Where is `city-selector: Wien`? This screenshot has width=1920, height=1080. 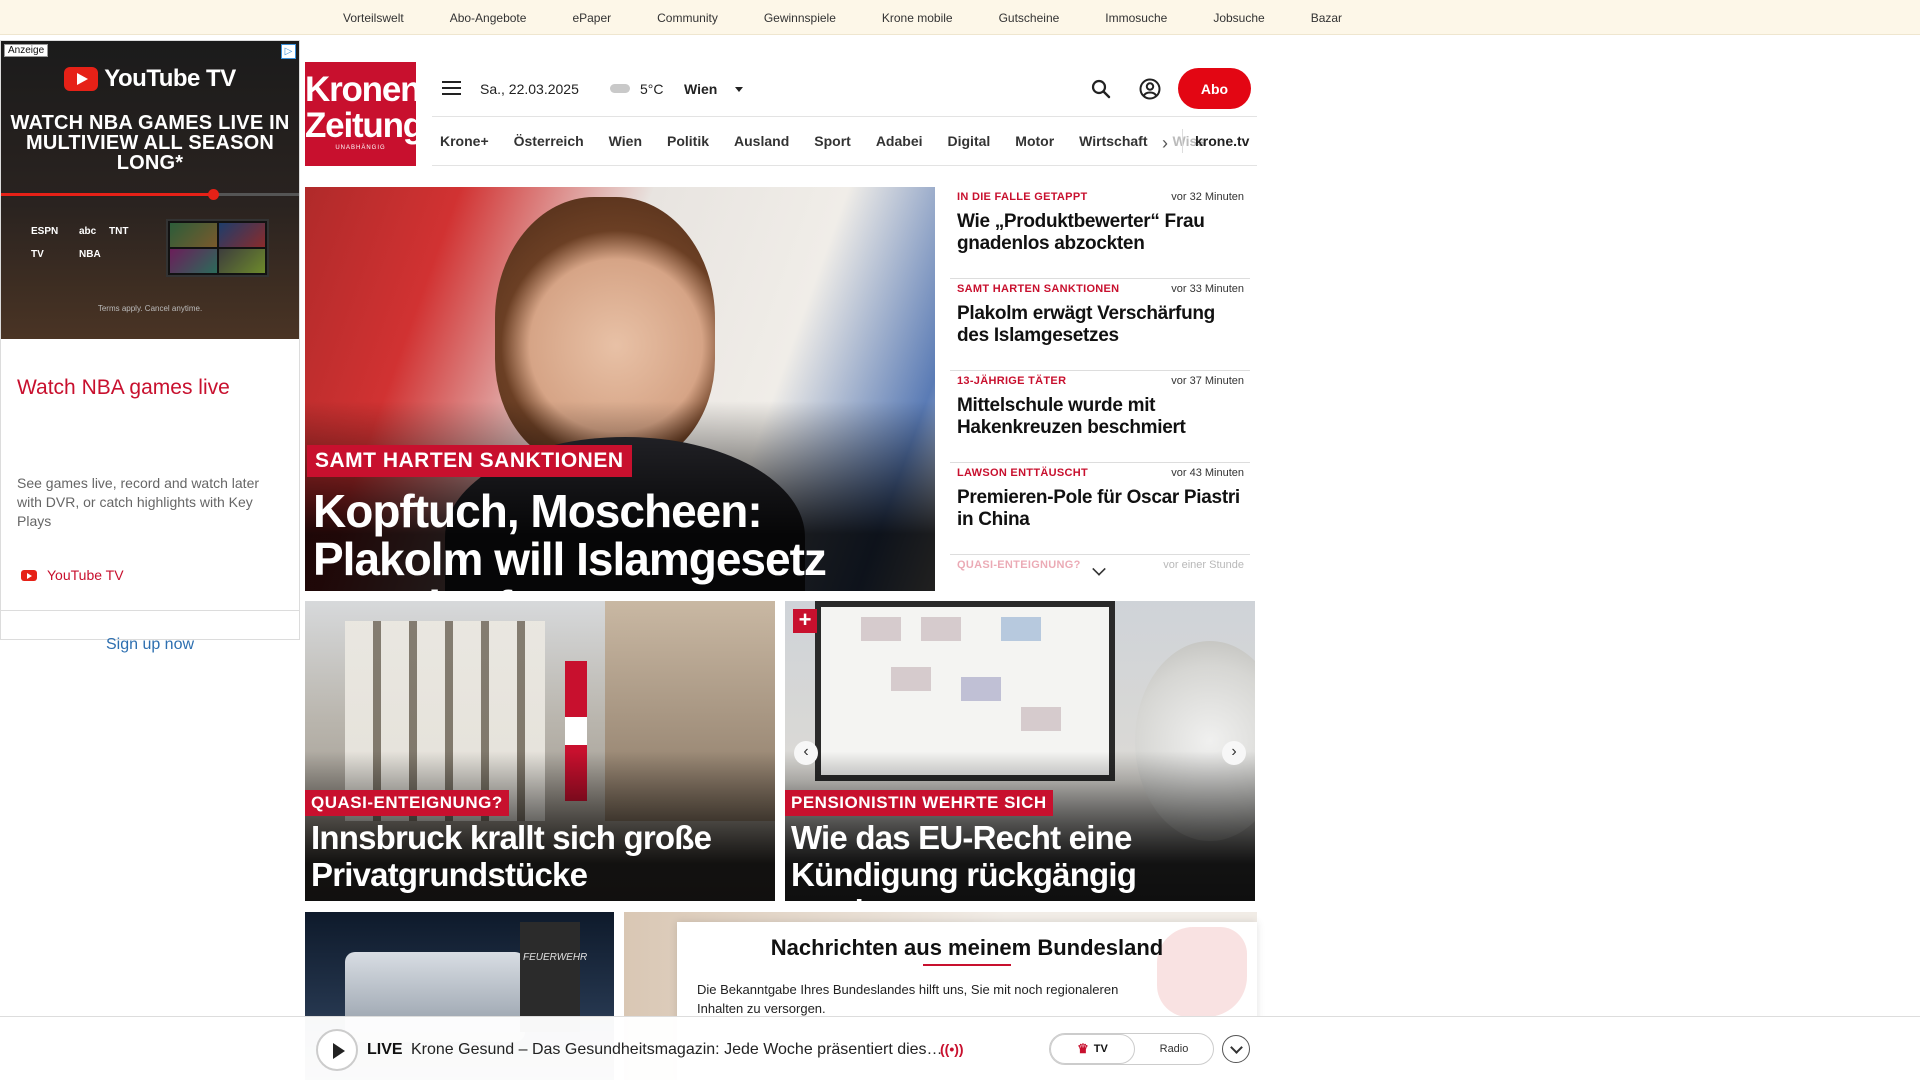 city-selector: Wien is located at coordinates (700, 89).